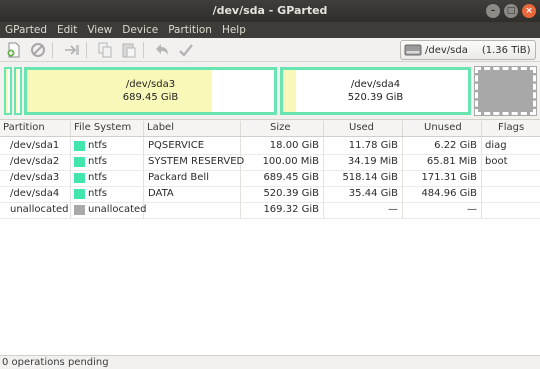  What do you see at coordinates (372, 161) in the screenshot?
I see `cell-used: 34.19 MiB` at bounding box center [372, 161].